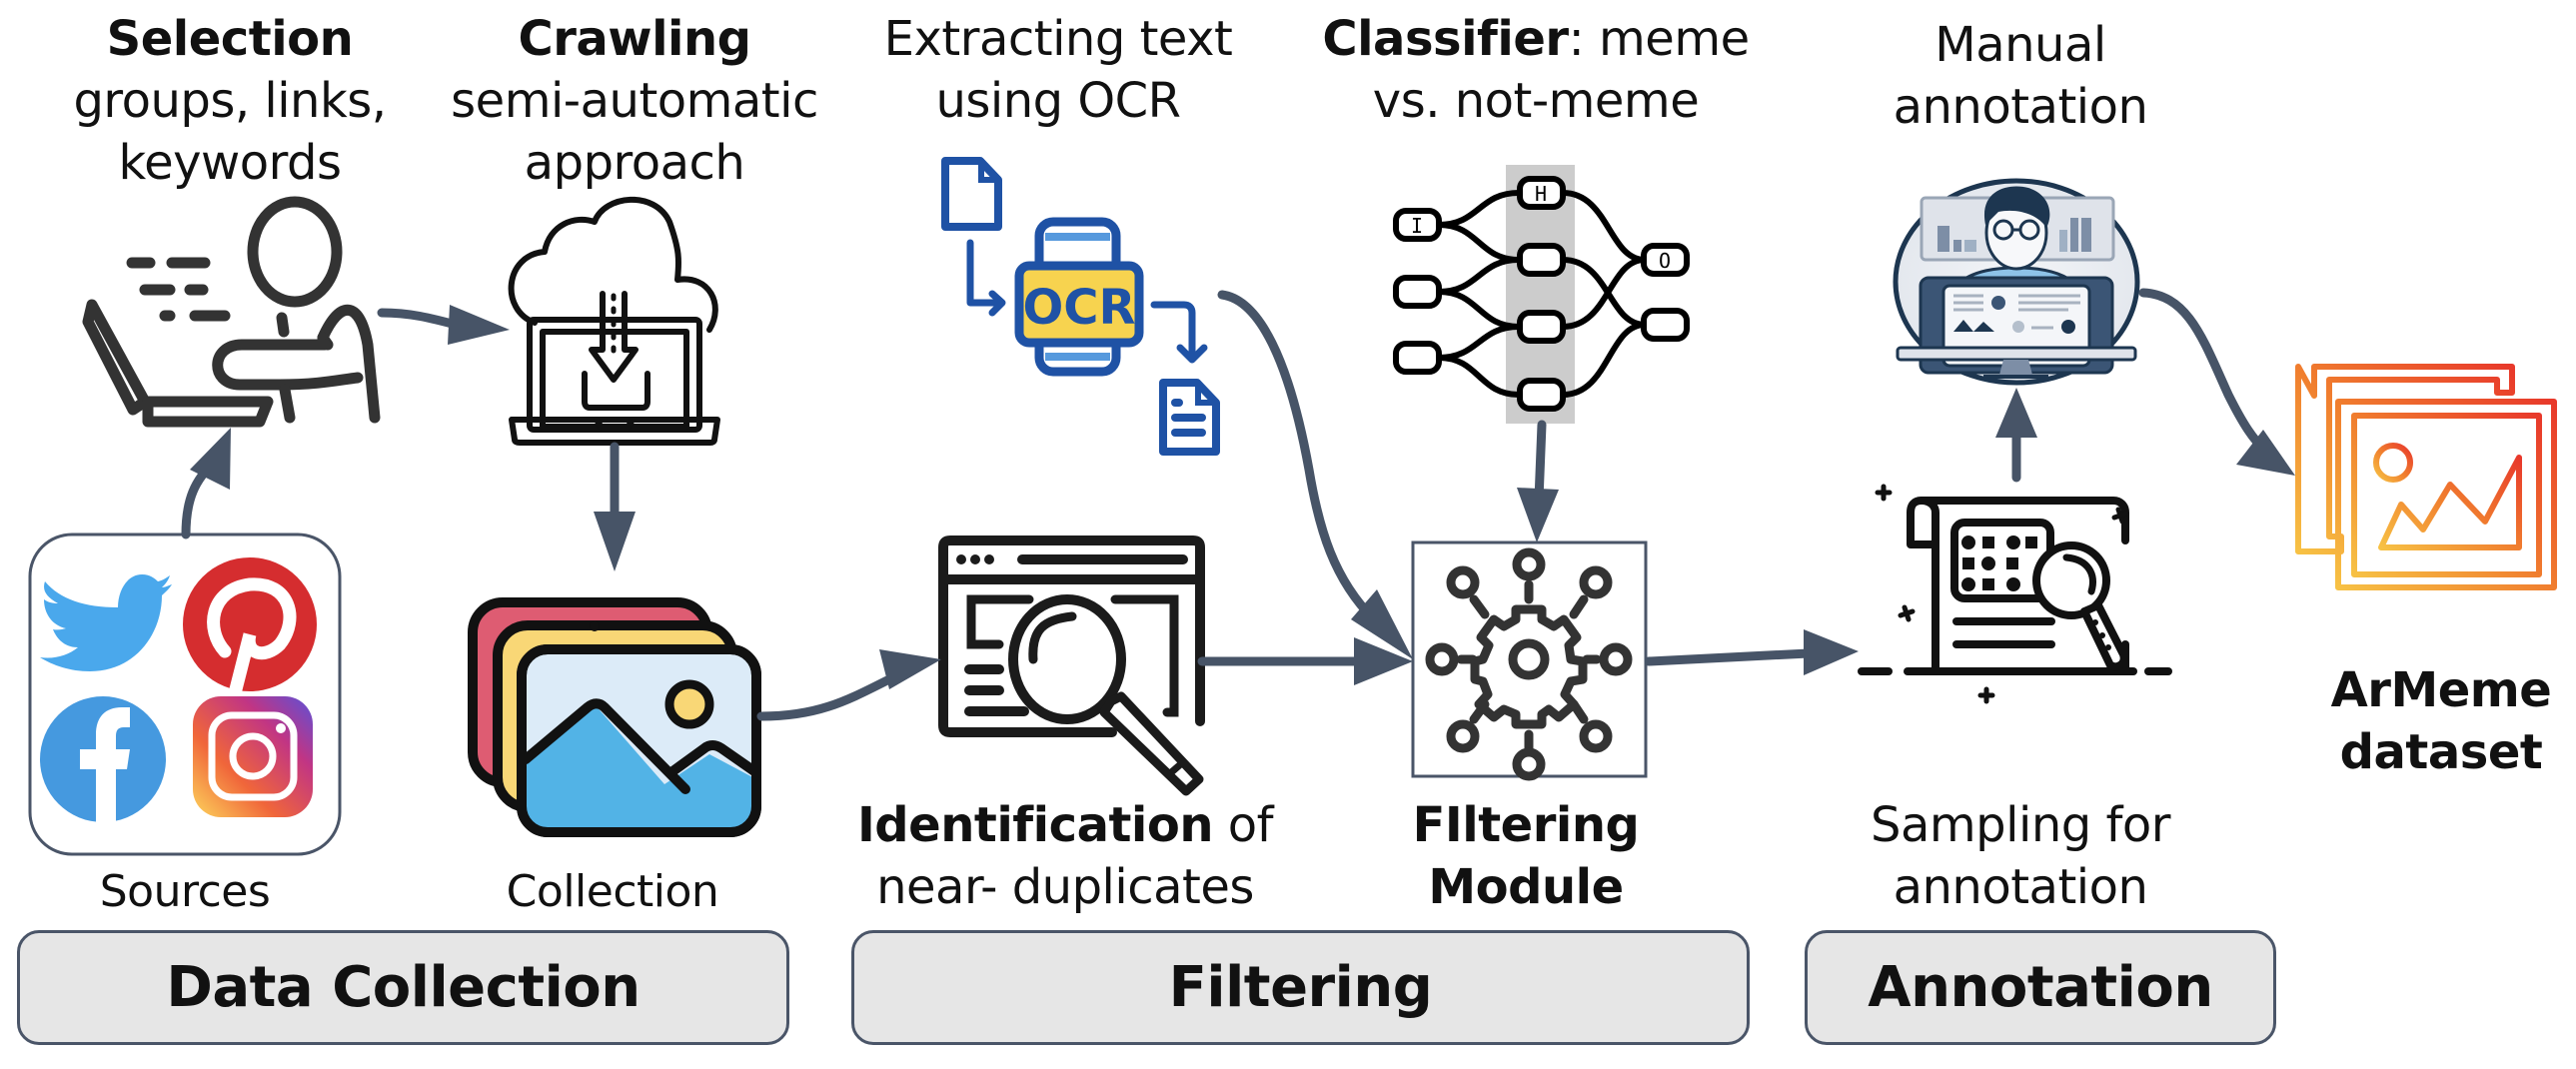 The height and width of the screenshot is (1069, 2576). What do you see at coordinates (1536, 101) in the screenshot?
I see `classifier-desc-line2: vs. not-meme` at bounding box center [1536, 101].